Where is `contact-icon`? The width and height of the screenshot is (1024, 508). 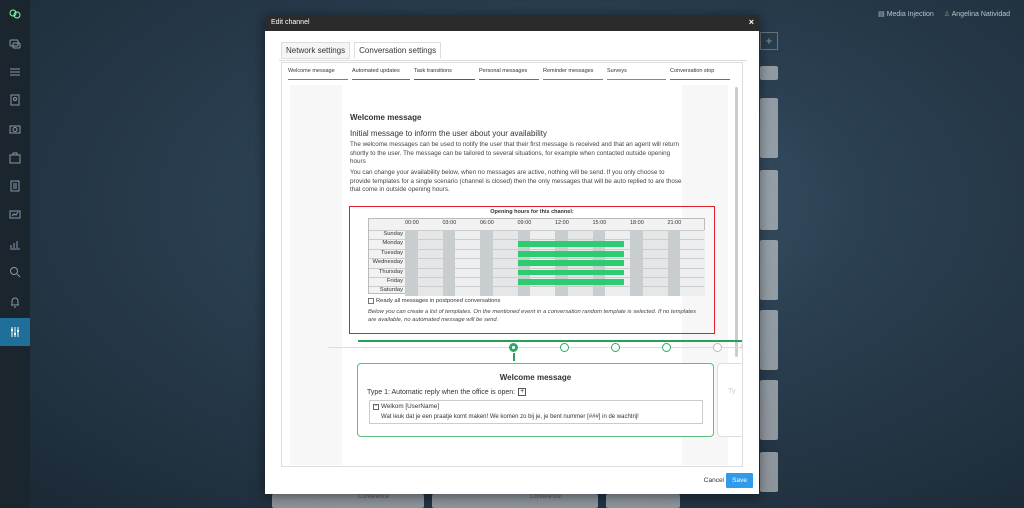
contact-icon is located at coordinates (15, 100).